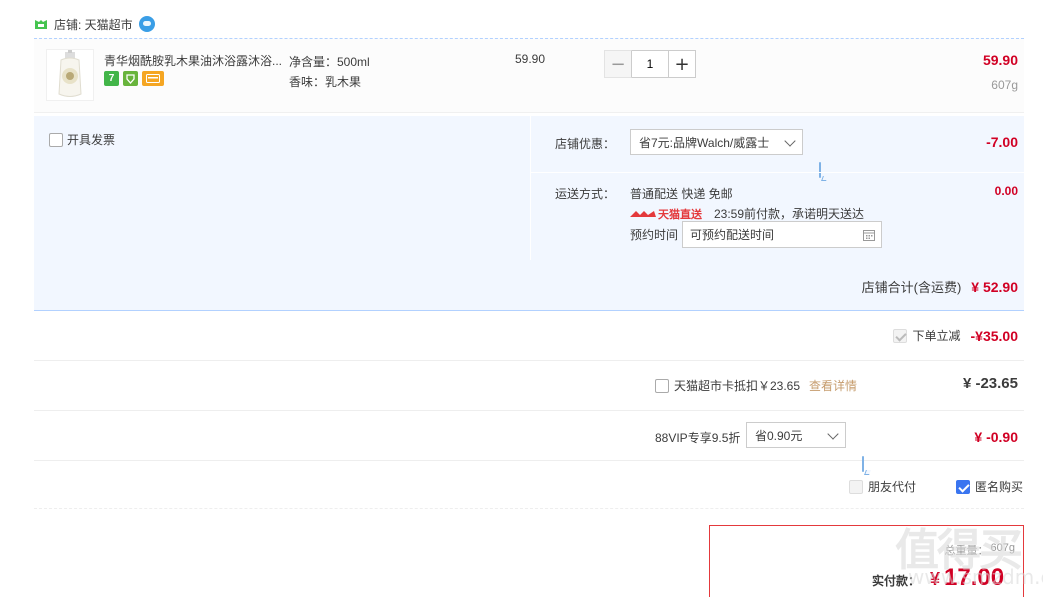 Image resolution: width=1043 pixels, height=597 pixels. I want to click on invoice-label: 开具发票, so click(91, 140).